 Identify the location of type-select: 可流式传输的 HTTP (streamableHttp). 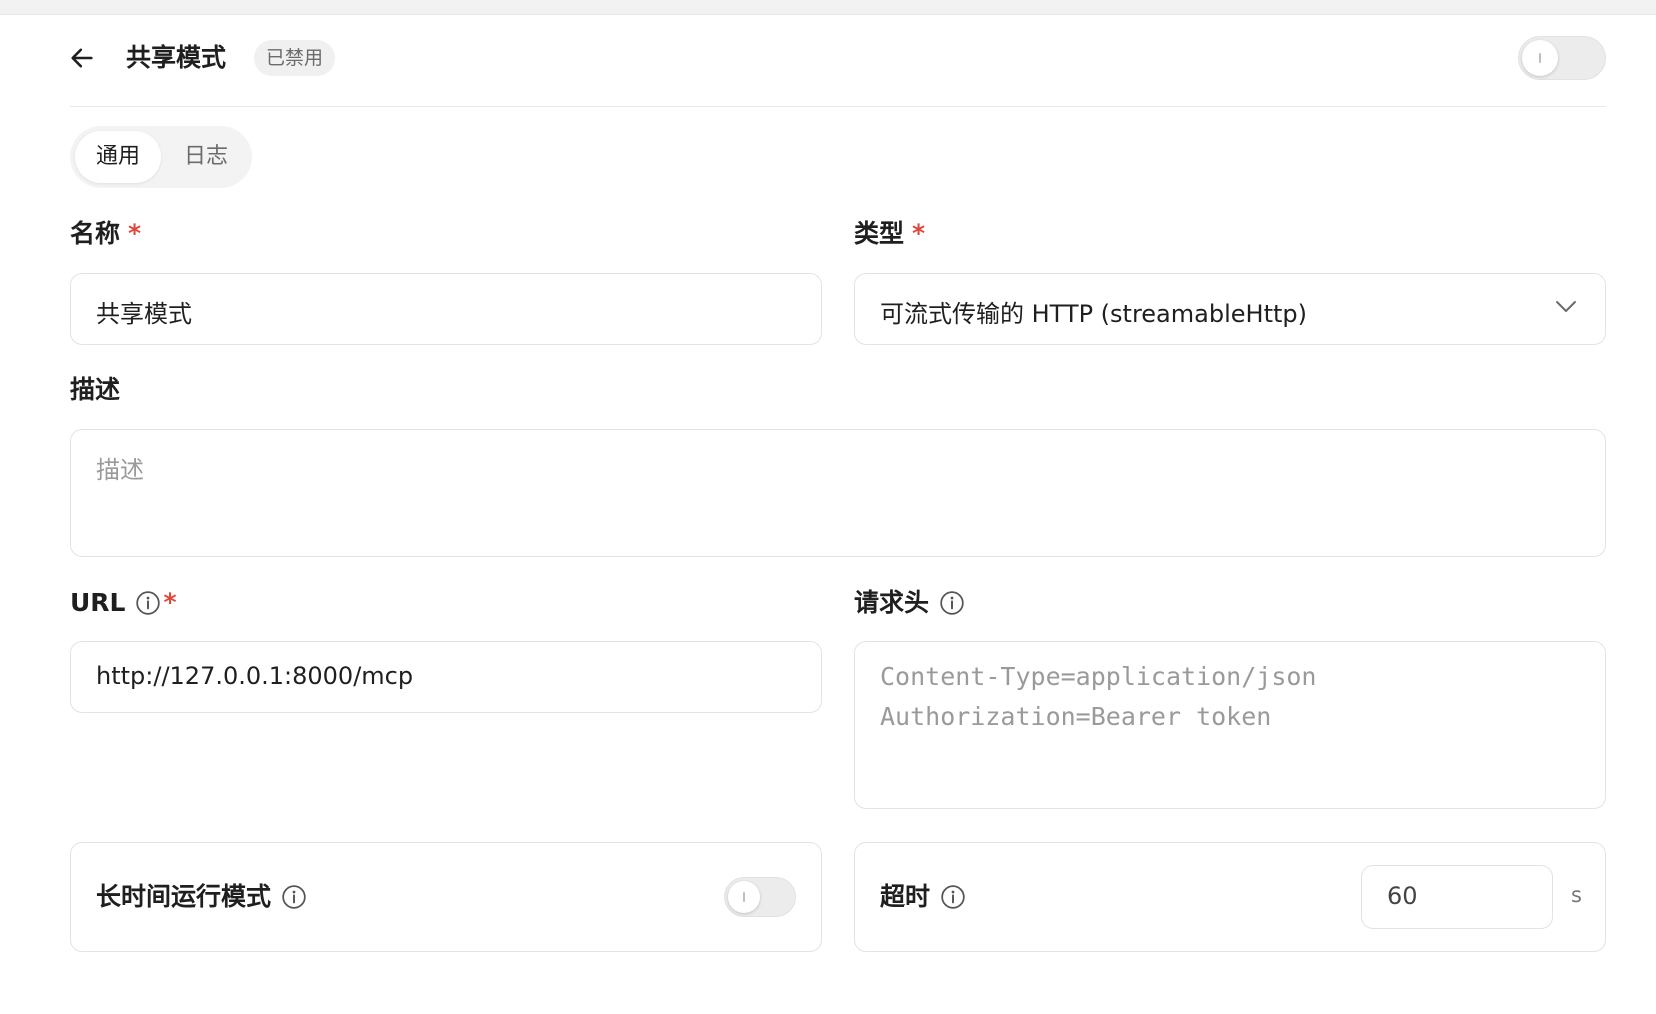
(1230, 309).